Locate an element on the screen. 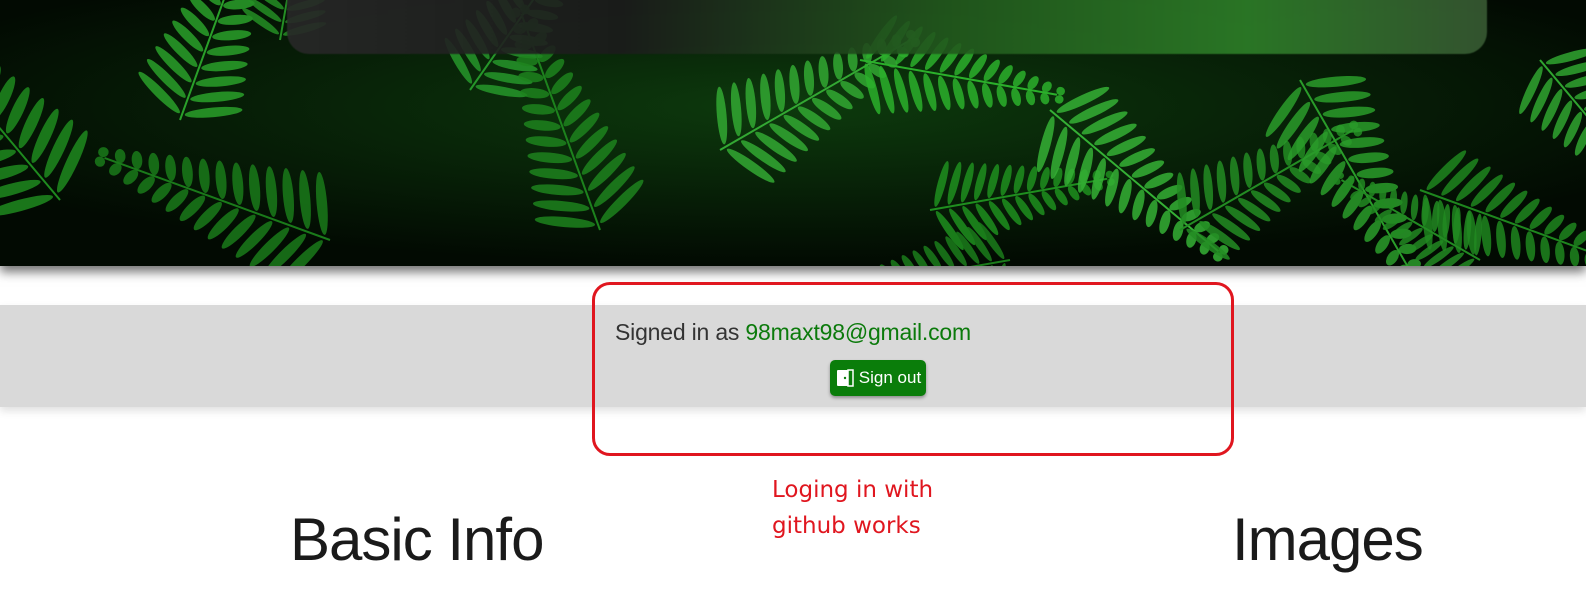  signed-in-text: Signed in as 98maxt98@gmail.com is located at coordinates (793, 332).